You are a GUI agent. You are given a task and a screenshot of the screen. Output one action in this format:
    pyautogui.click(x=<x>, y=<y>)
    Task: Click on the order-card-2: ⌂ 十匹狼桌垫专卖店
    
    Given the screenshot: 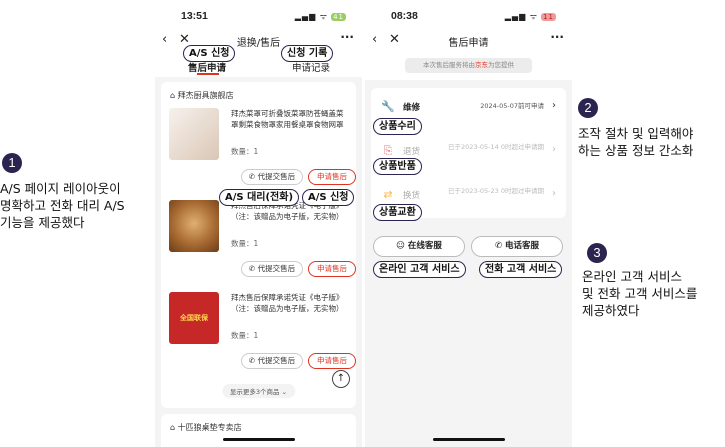 What is the action you would take?
    pyautogui.click(x=258, y=430)
    